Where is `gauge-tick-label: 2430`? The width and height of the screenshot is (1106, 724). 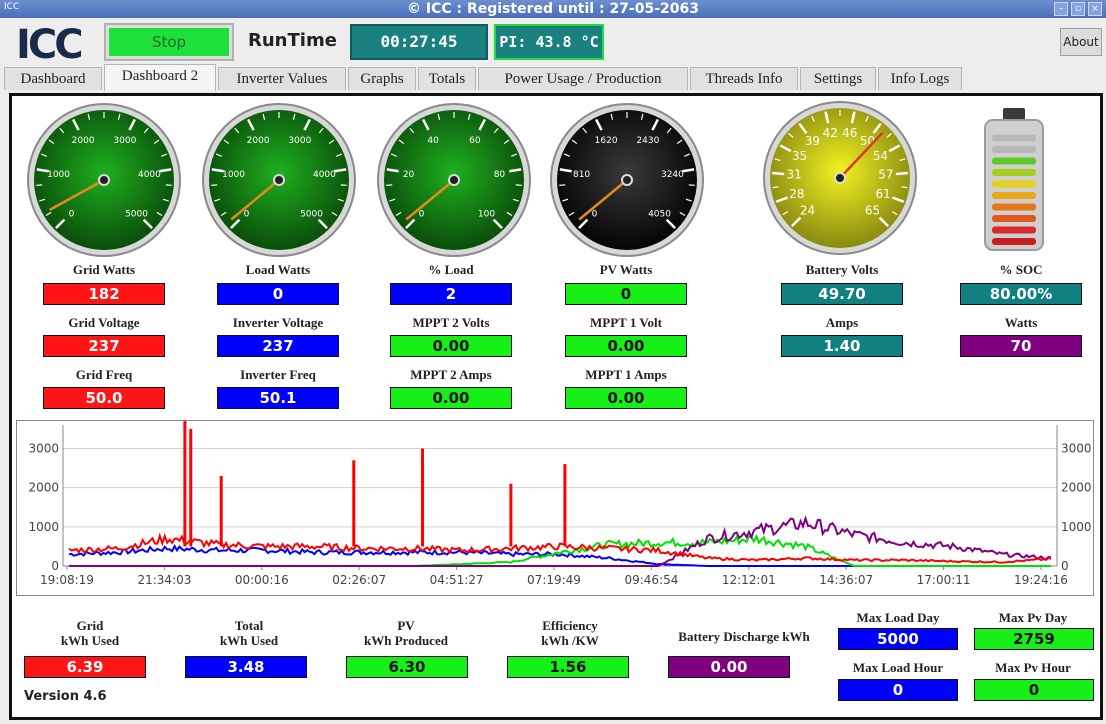 gauge-tick-label: 2430 is located at coordinates (647, 141).